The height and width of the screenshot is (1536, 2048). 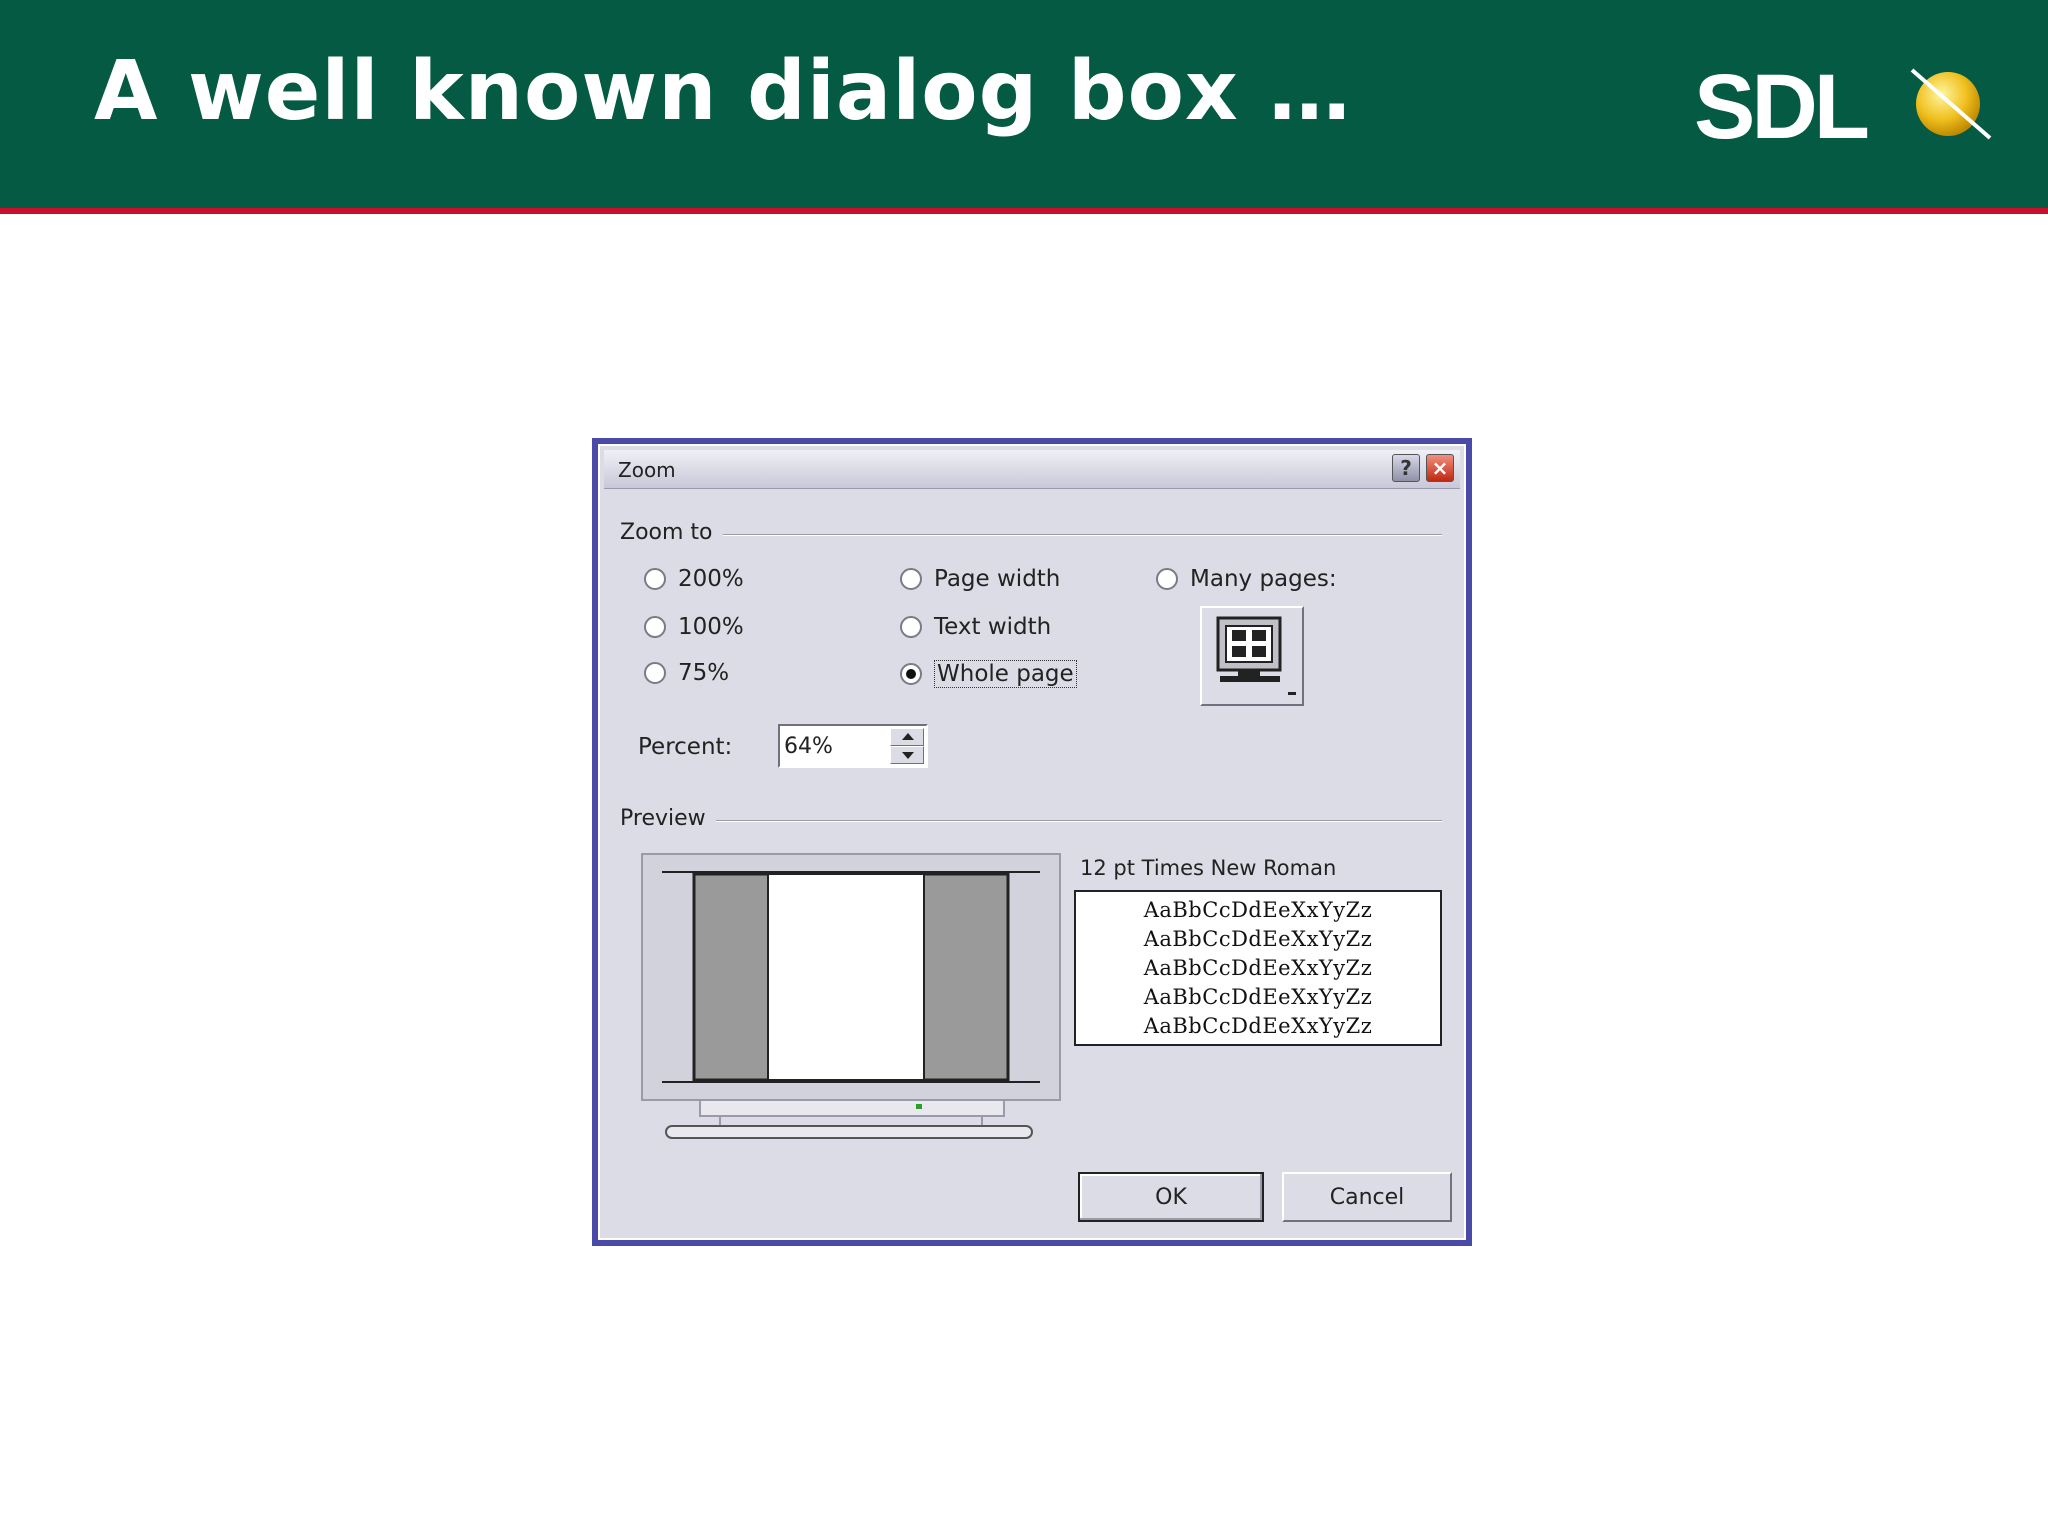 I want to click on percent-spinner, so click(x=907, y=746).